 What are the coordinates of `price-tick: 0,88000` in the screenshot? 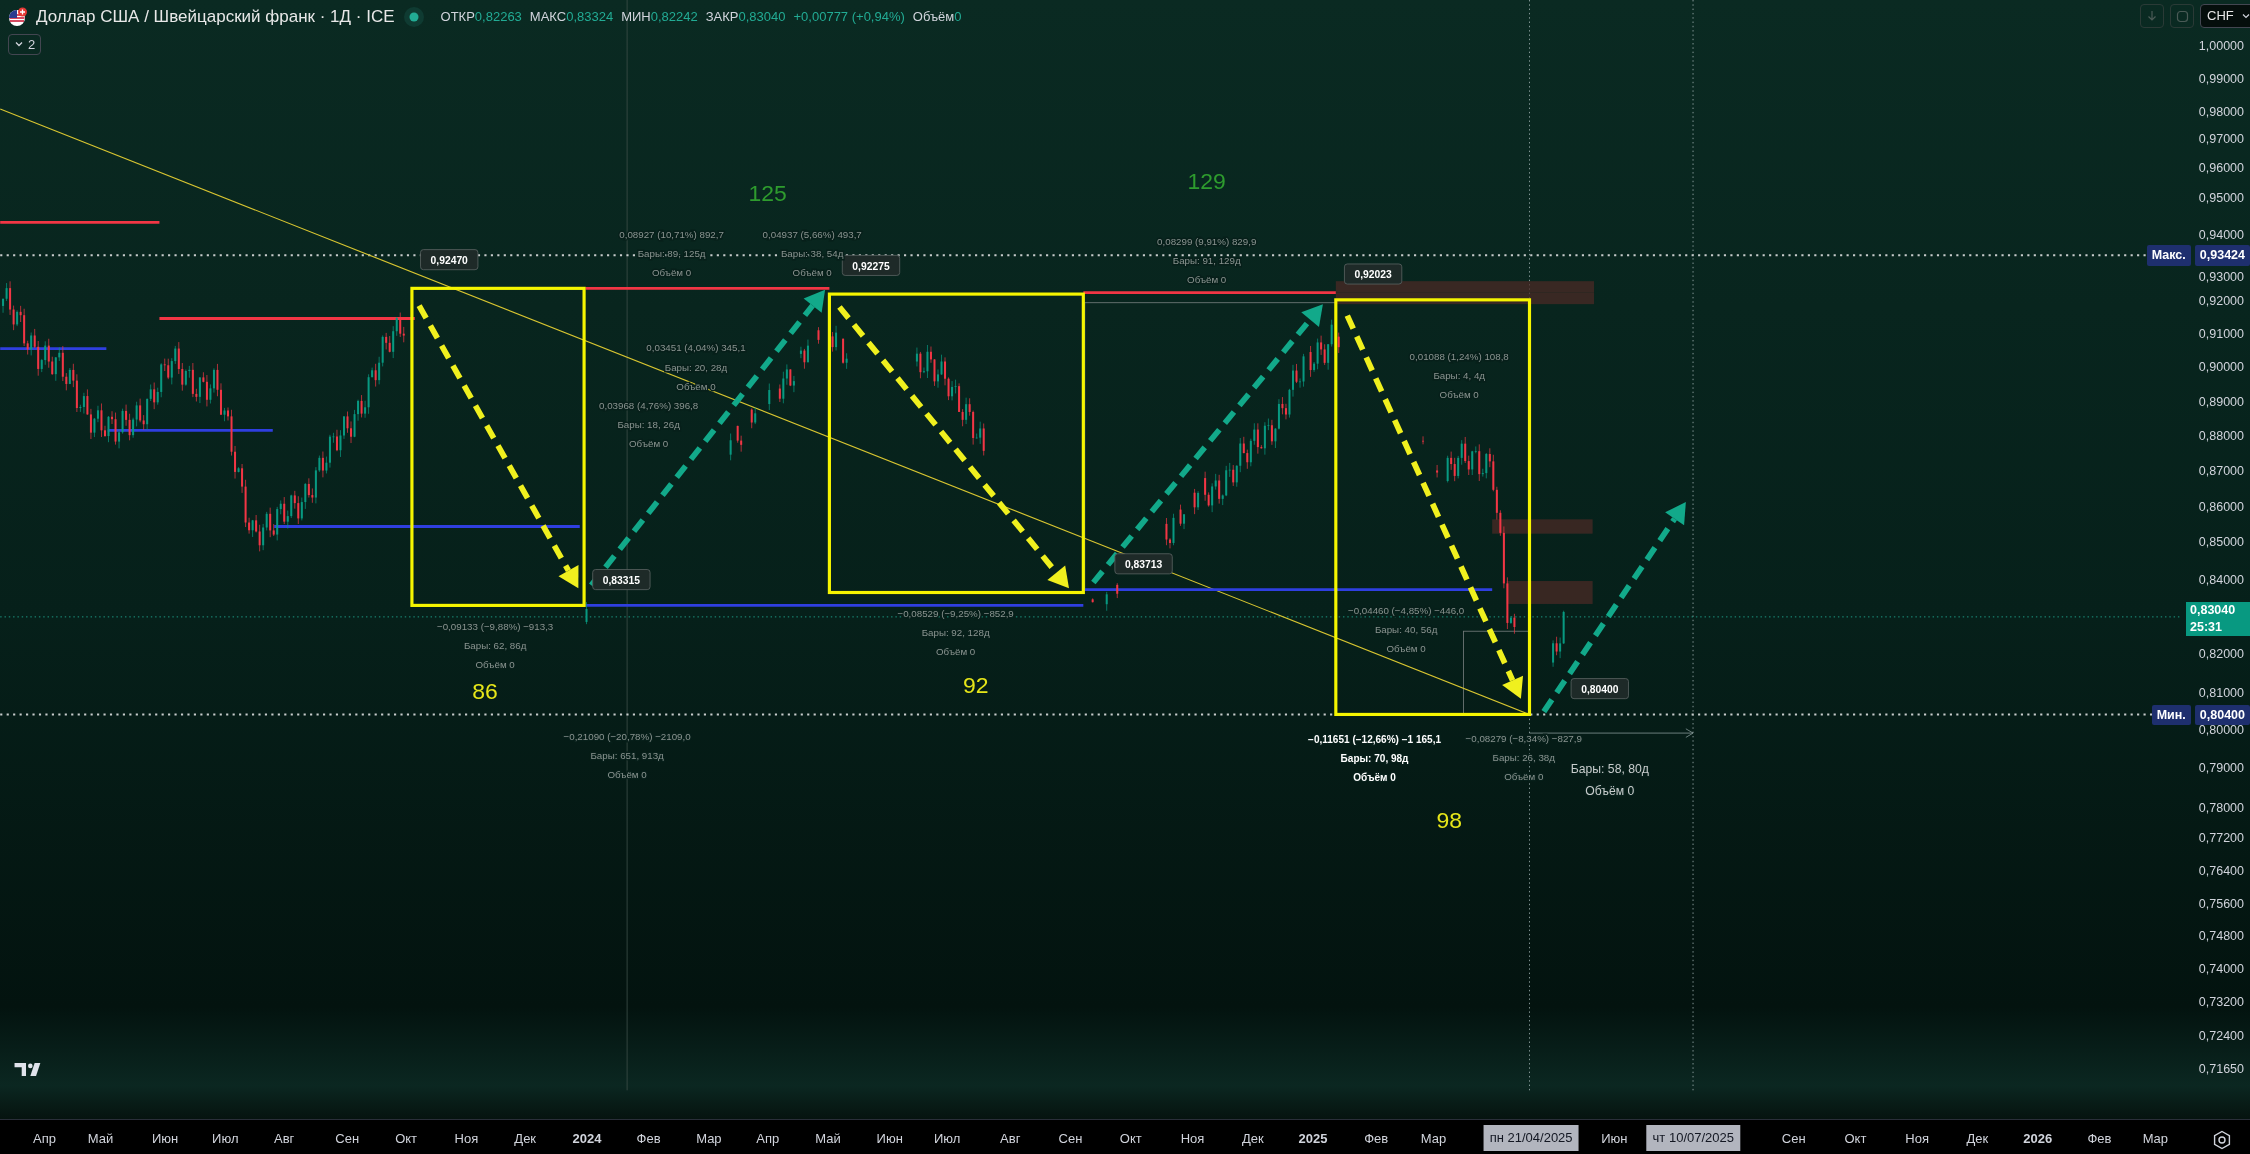 It's located at (2221, 437).